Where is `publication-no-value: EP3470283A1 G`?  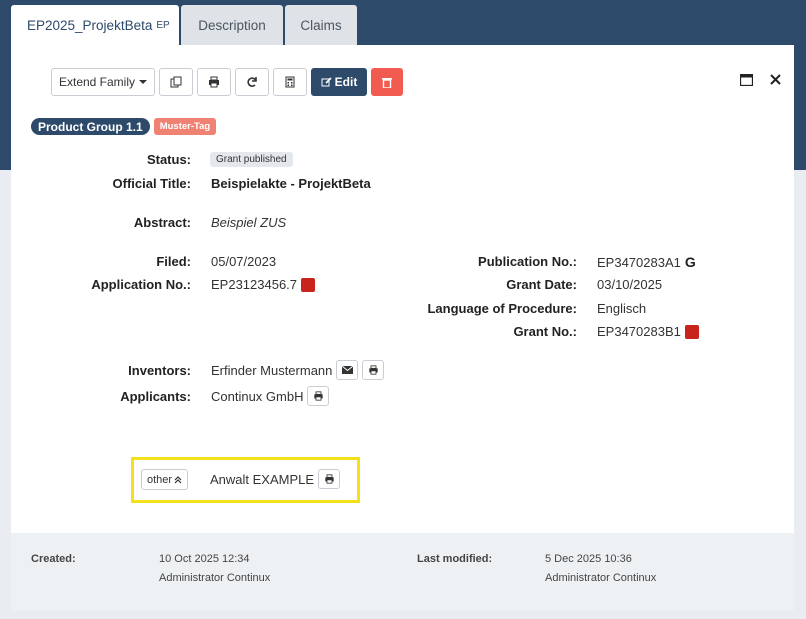
publication-no-value: EP3470283A1 G is located at coordinates (646, 262).